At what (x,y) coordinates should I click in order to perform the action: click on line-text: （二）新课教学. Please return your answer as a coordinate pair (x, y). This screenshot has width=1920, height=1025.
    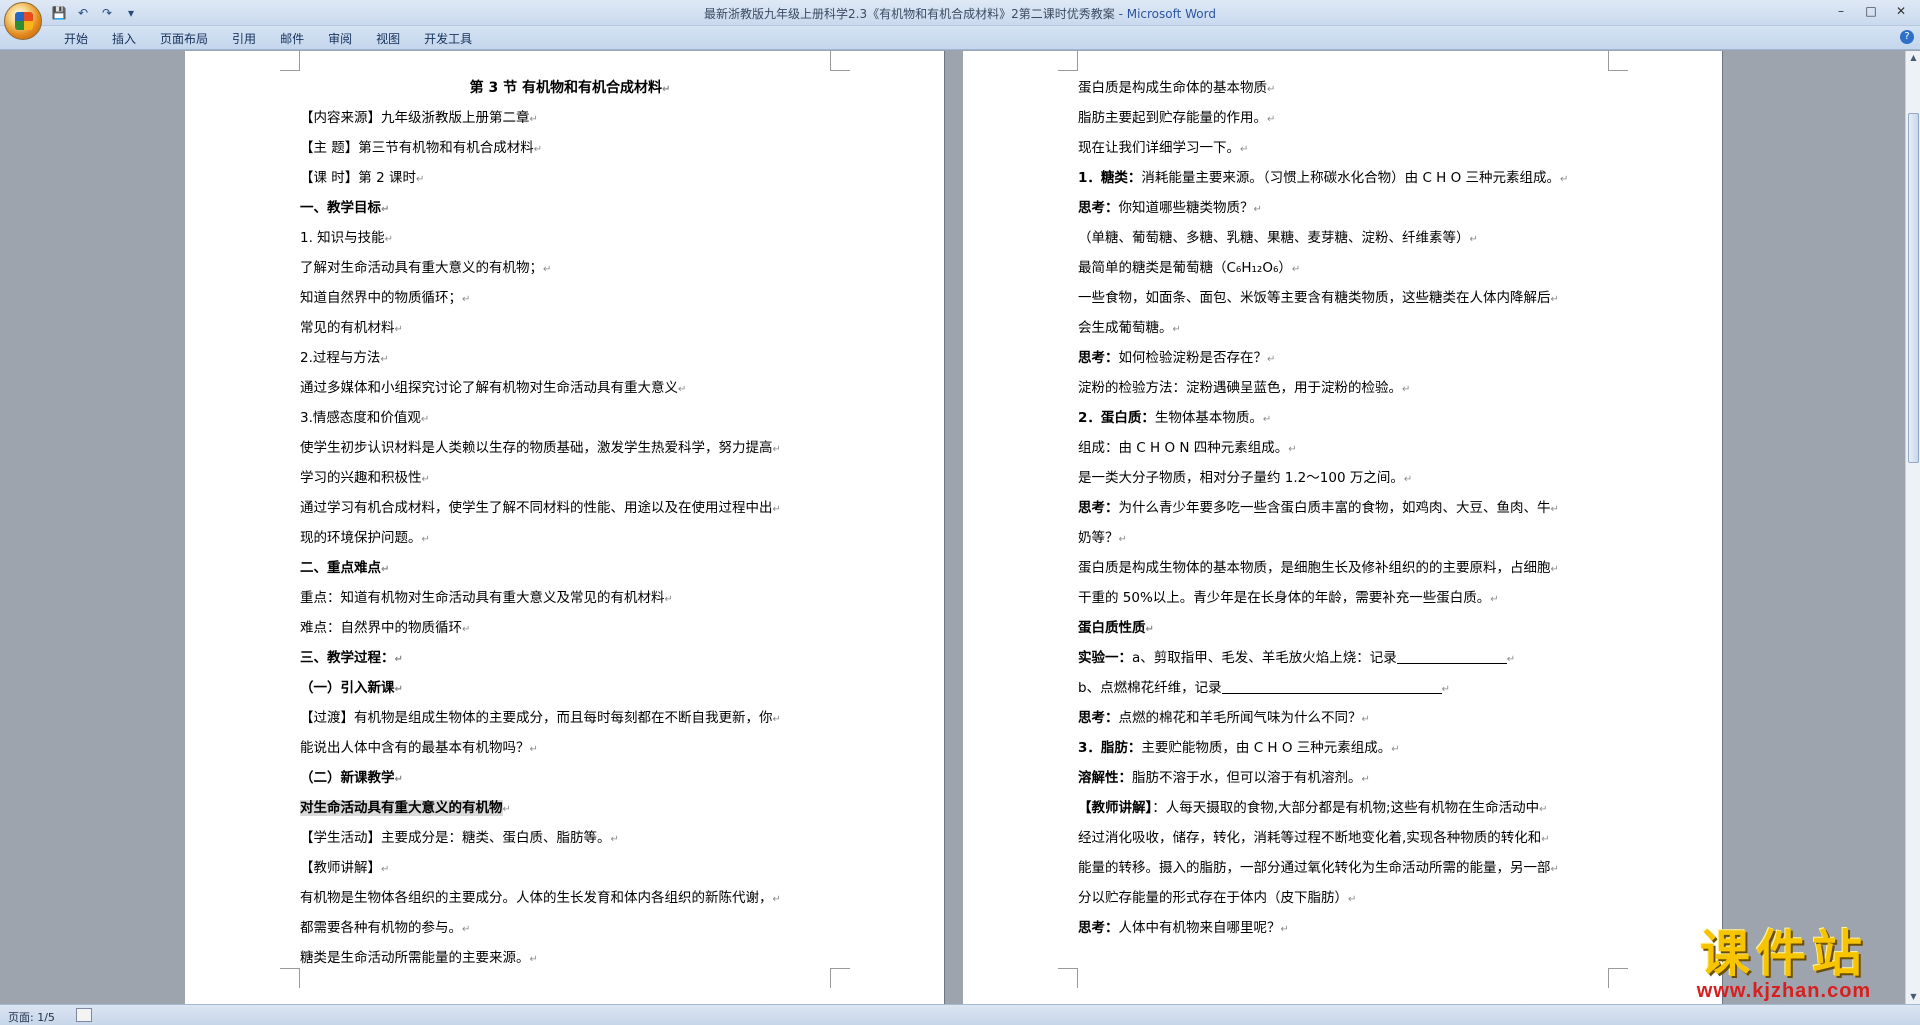
    Looking at the image, I should click on (347, 778).